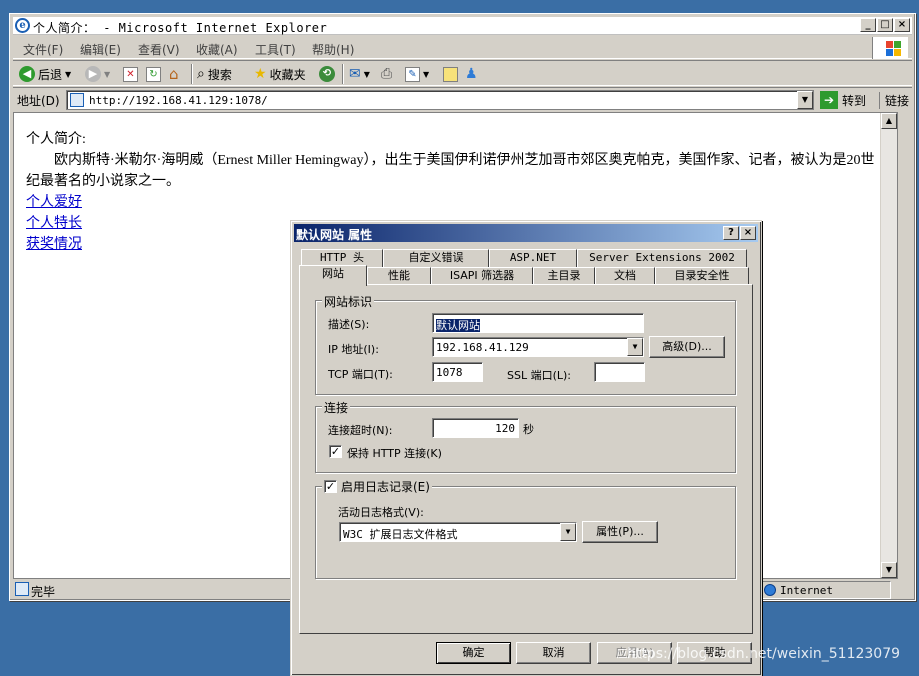 The image size is (919, 676). Describe the element at coordinates (702, 276) in the screenshot. I see `tab-directory-security: 目录安全性` at that location.